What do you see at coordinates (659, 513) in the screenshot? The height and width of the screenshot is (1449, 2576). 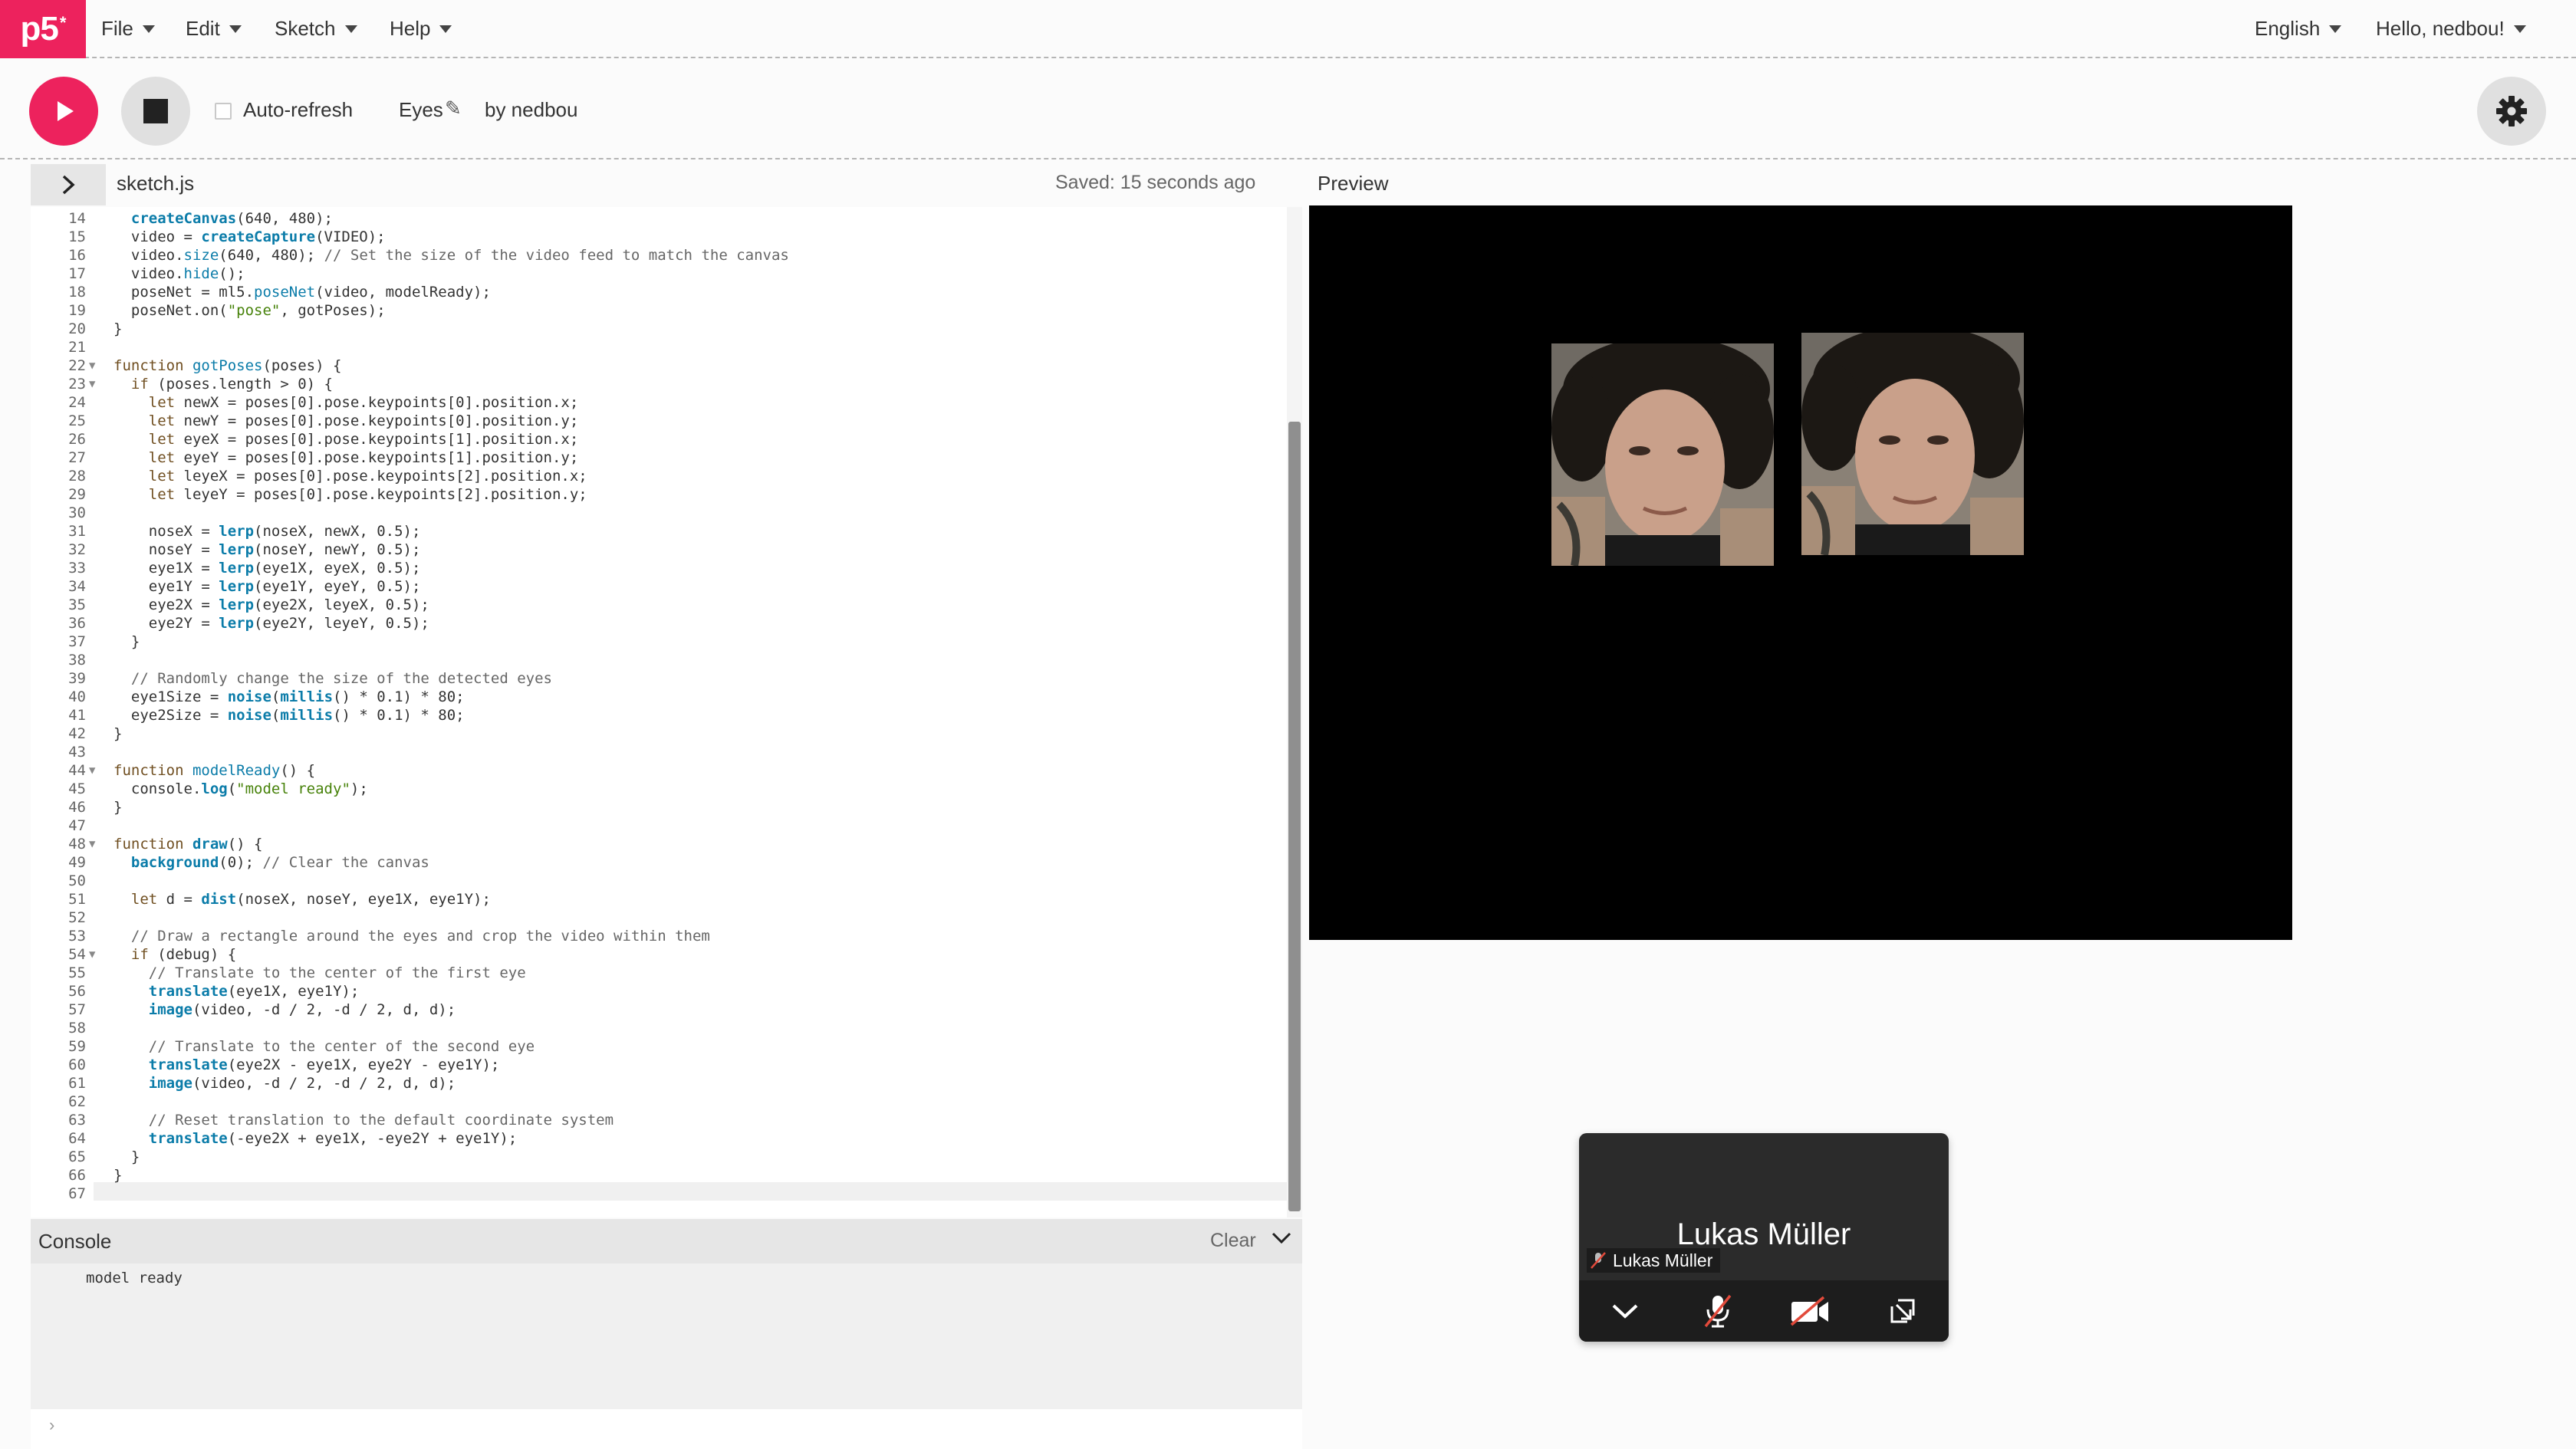 I see `code-line: 30` at bounding box center [659, 513].